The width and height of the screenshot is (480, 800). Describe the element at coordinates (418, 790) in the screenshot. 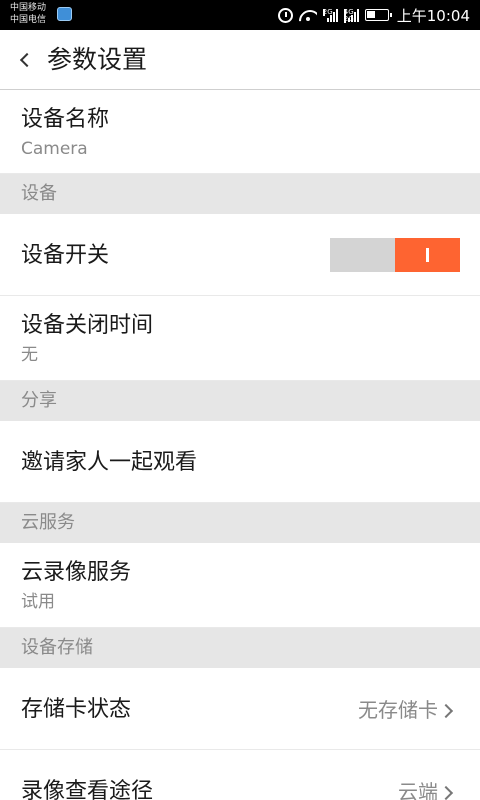

I see `playback-path-value: 云端` at that location.